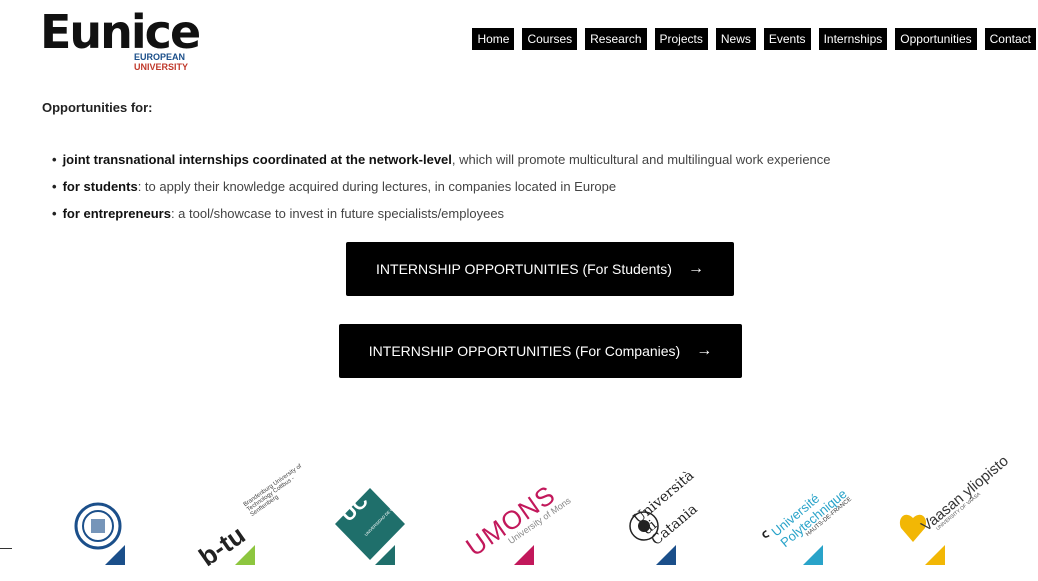 This screenshot has height=581, width=1038. Describe the element at coordinates (493, 39) in the screenshot. I see `nav-home: Home` at that location.